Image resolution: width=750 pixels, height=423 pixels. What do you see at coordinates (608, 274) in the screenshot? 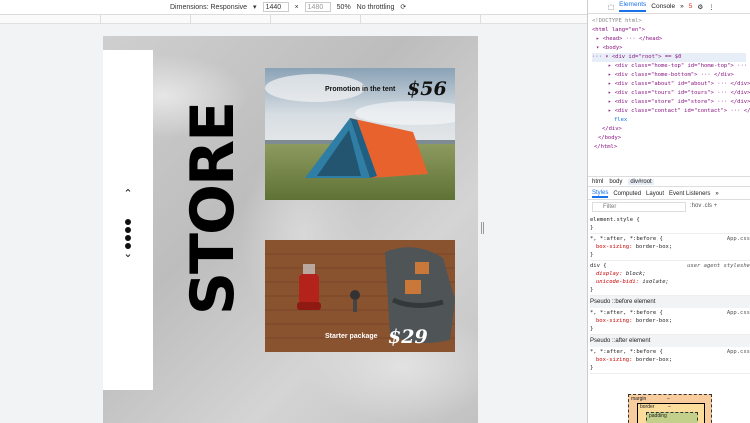
I see `prop-name: display` at bounding box center [608, 274].